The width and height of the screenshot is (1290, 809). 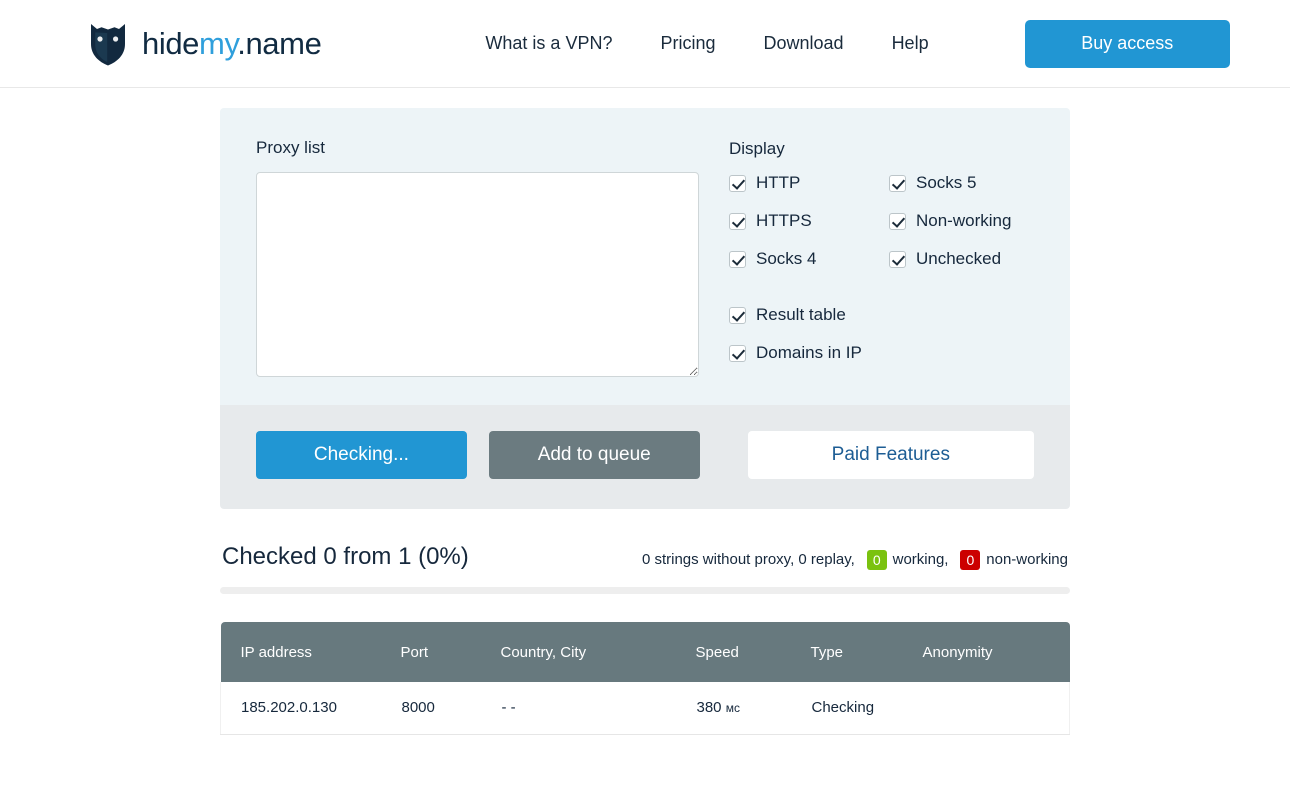 I want to click on shield-cat-logo-icon, so click(x=108, y=44).